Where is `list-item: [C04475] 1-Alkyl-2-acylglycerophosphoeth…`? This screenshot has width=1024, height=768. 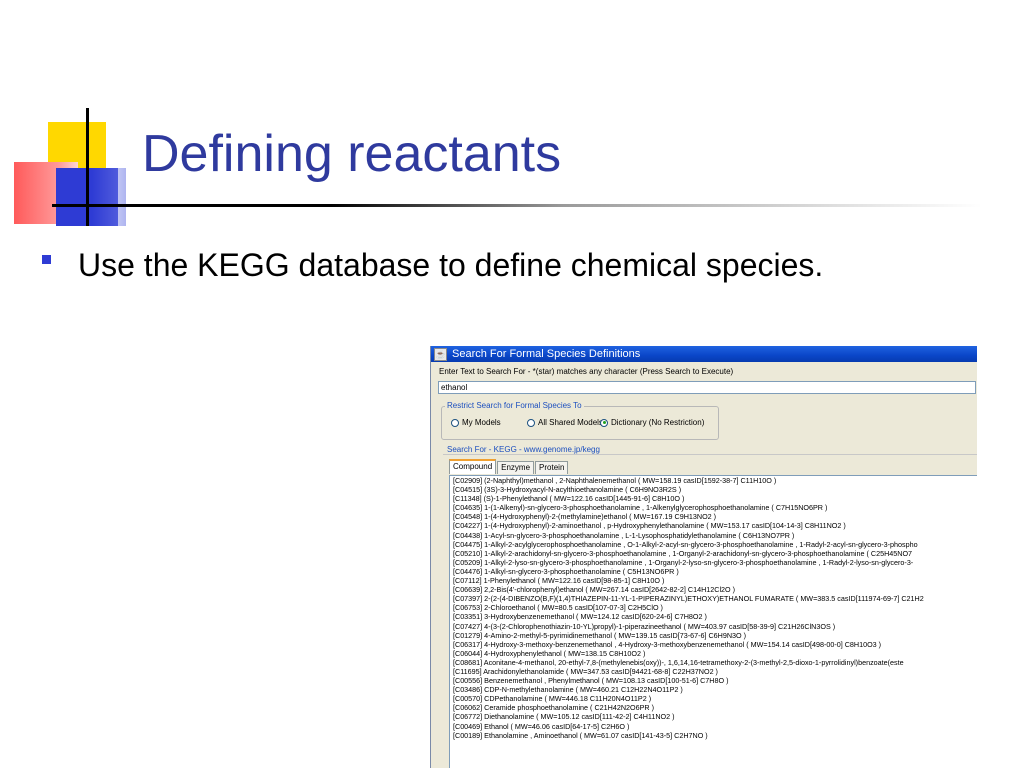
list-item: [C04475] 1-Alkyl-2-acylglycerophosphoeth… is located at coordinates (713, 544).